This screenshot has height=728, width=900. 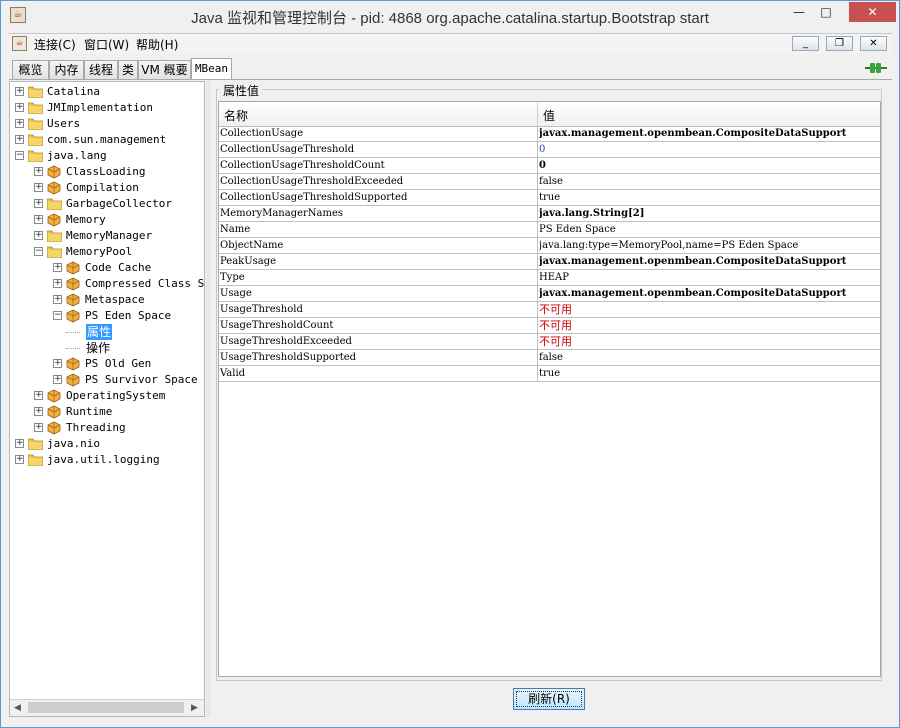 What do you see at coordinates (287, 149) in the screenshot?
I see `attribute-name: CollectionUsageThreshold` at bounding box center [287, 149].